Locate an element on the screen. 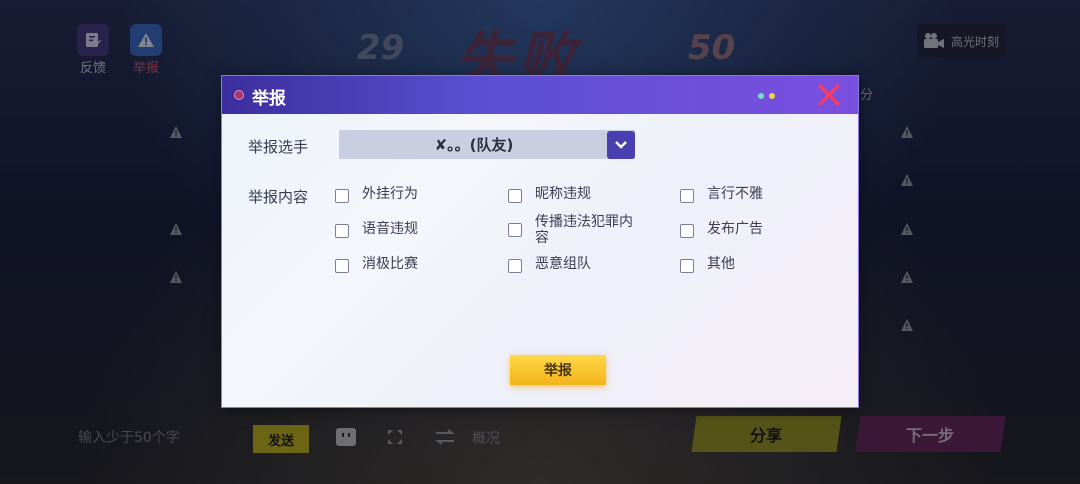  option-voice: 语音违规 is located at coordinates (403, 229).